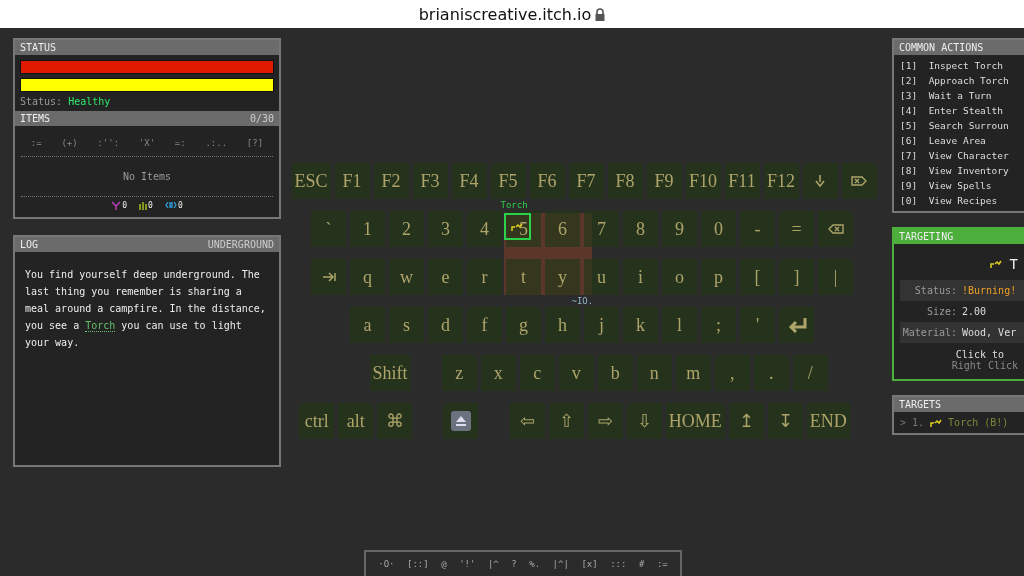 This screenshot has width=1024, height=576. I want to click on keyboard-key: 0, so click(718, 229).